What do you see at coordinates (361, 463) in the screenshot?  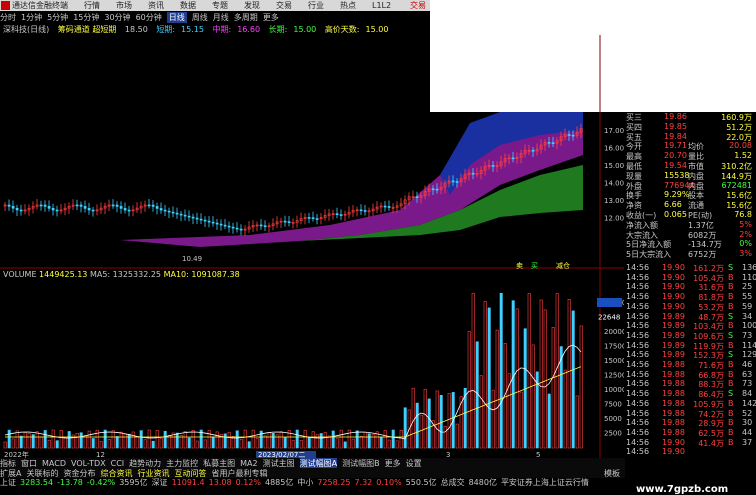 I see `tab-test-b: 测试幅图B` at bounding box center [361, 463].